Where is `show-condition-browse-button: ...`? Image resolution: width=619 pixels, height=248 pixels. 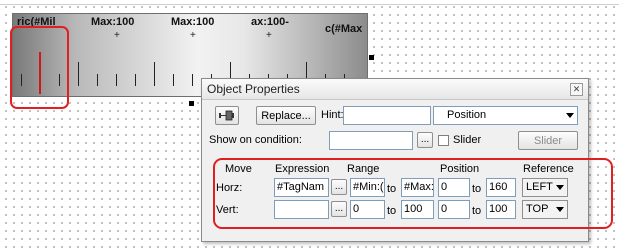 show-condition-browse-button: ... is located at coordinates (425, 140).